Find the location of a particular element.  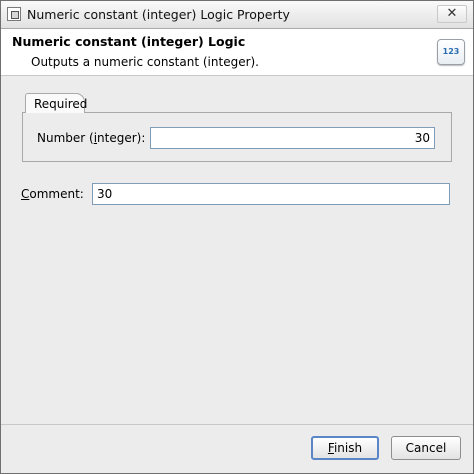

number-label: Number (integer): is located at coordinates (91, 138).